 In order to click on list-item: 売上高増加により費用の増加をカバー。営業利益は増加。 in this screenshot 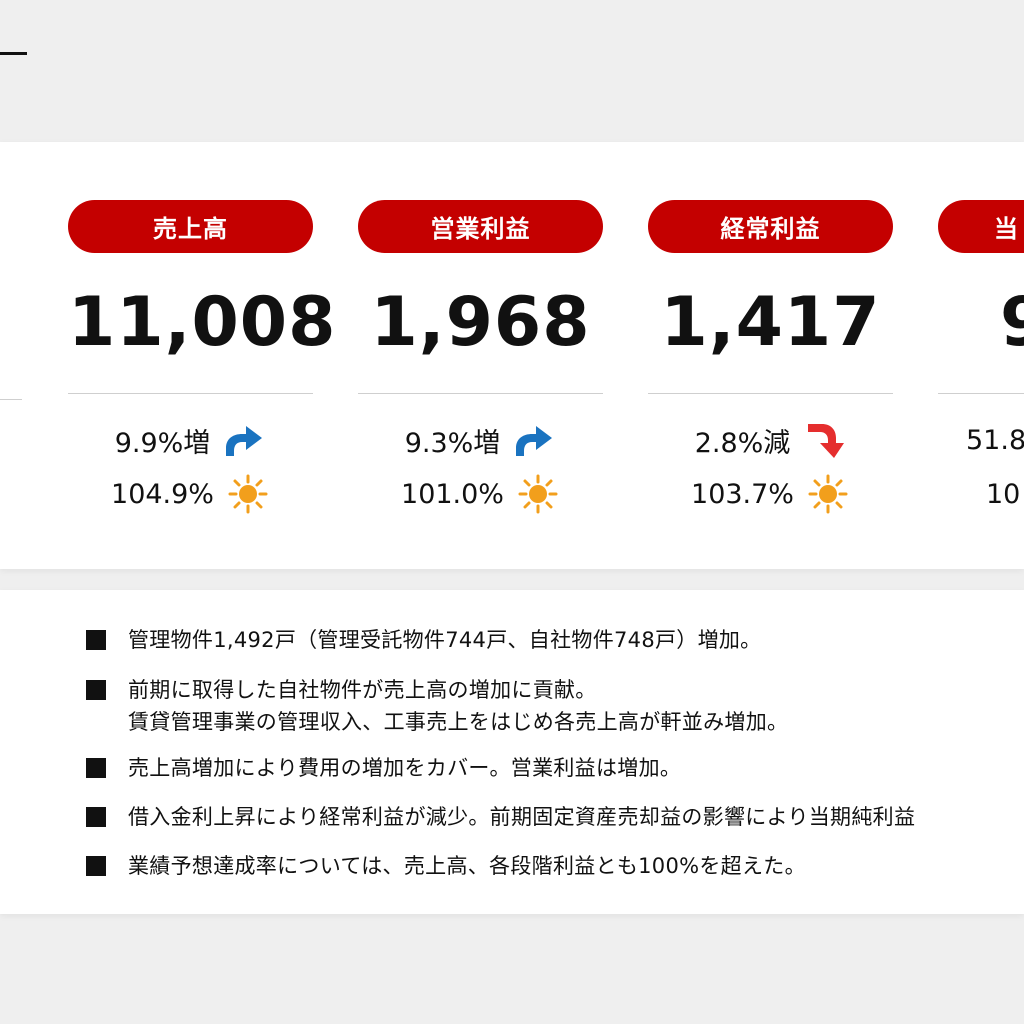, I will do `click(383, 768)`.